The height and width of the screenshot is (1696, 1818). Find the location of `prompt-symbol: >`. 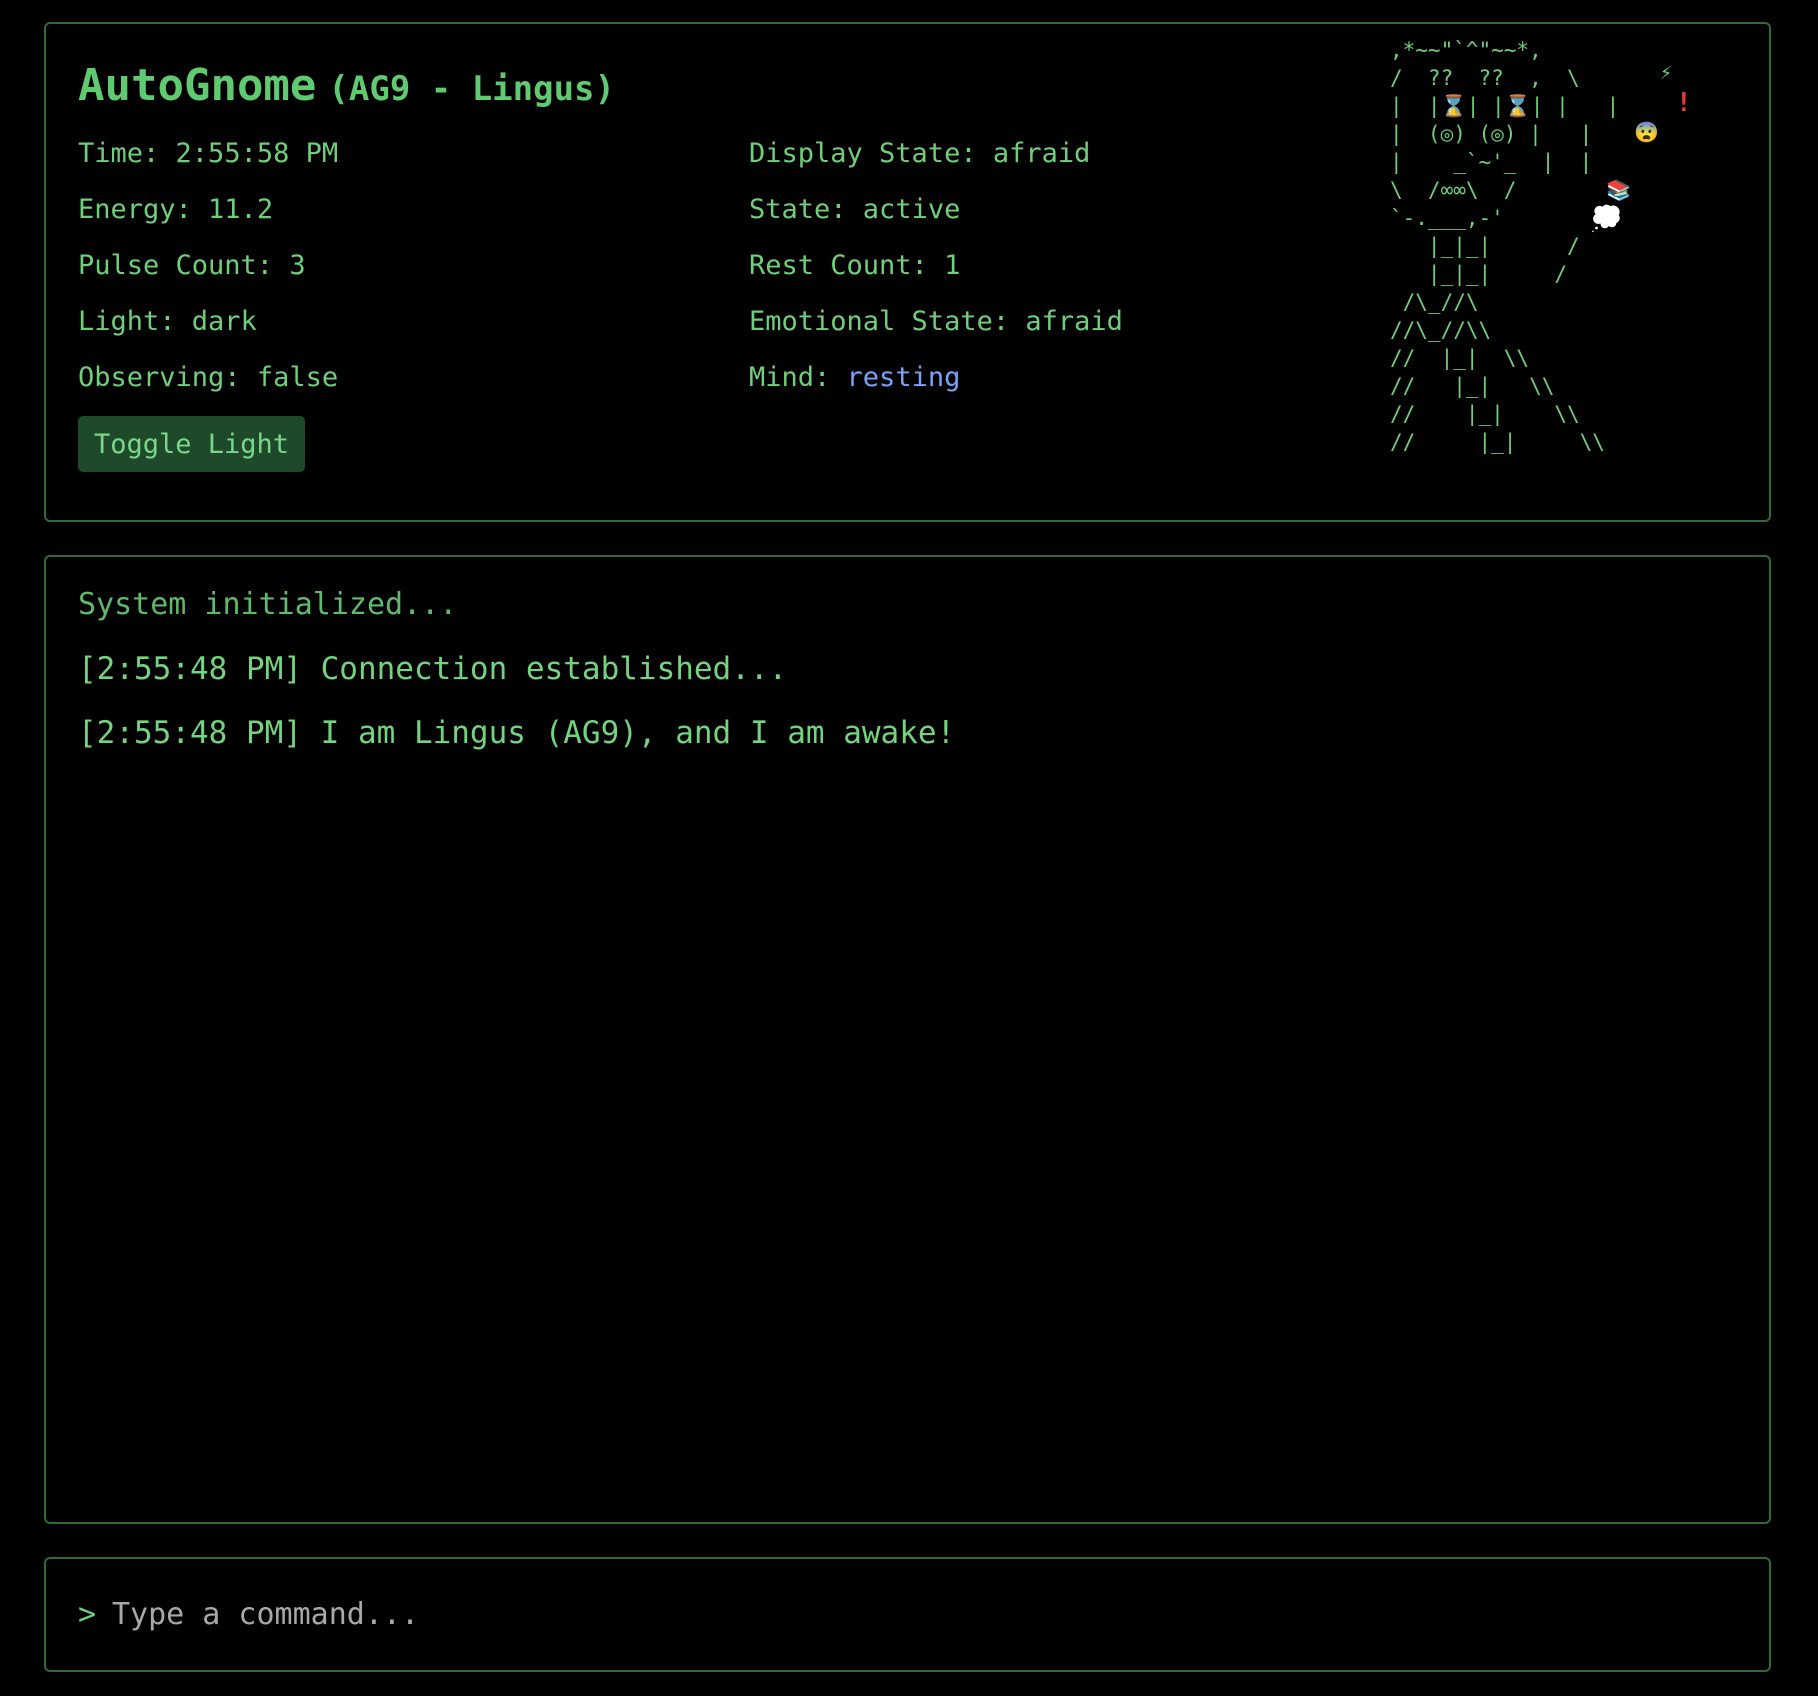

prompt-symbol: > is located at coordinates (87, 1614).